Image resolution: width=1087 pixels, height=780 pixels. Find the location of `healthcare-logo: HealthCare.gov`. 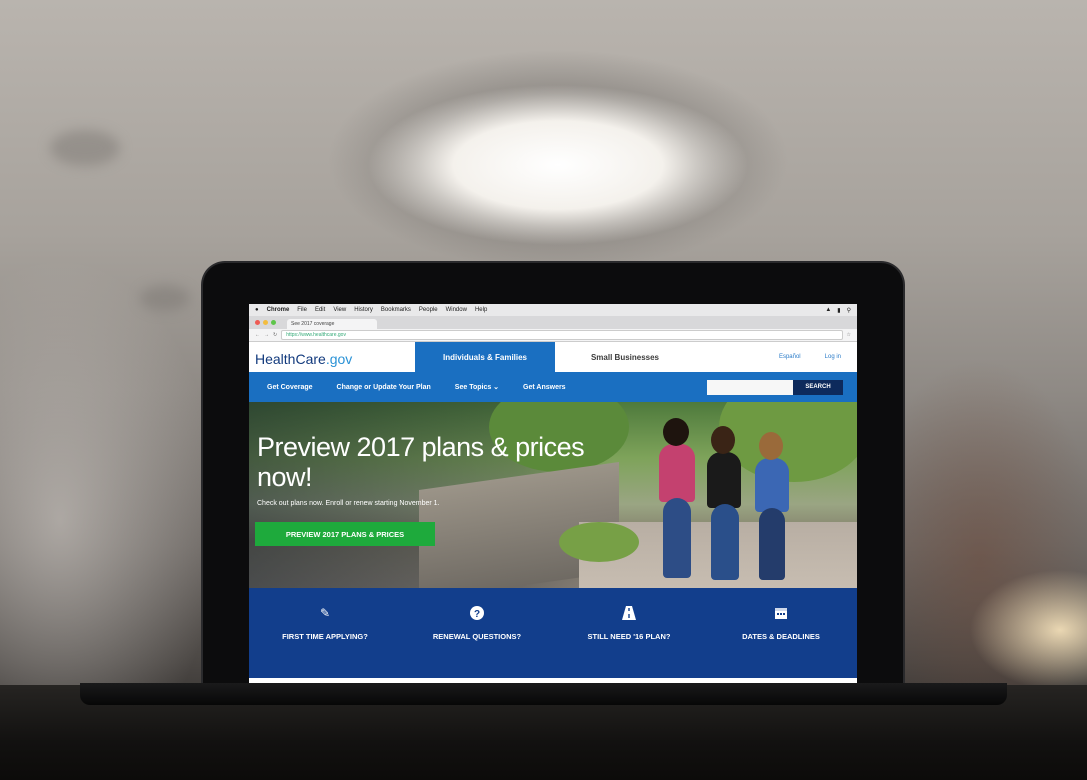

healthcare-logo: HealthCare.gov is located at coordinates (332, 357).